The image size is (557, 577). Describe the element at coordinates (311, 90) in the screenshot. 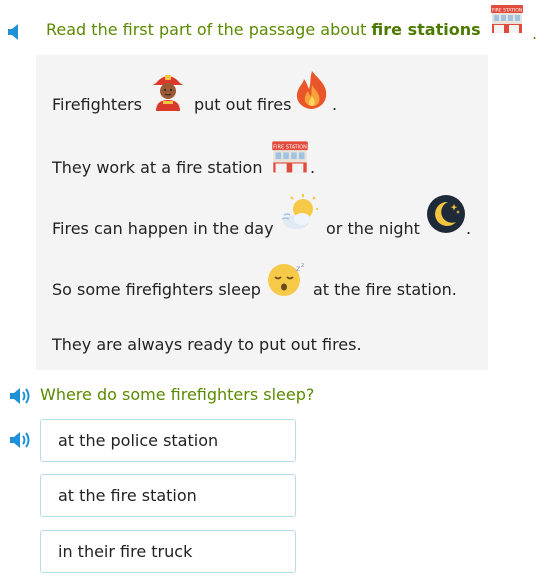

I see `fire-icon` at that location.